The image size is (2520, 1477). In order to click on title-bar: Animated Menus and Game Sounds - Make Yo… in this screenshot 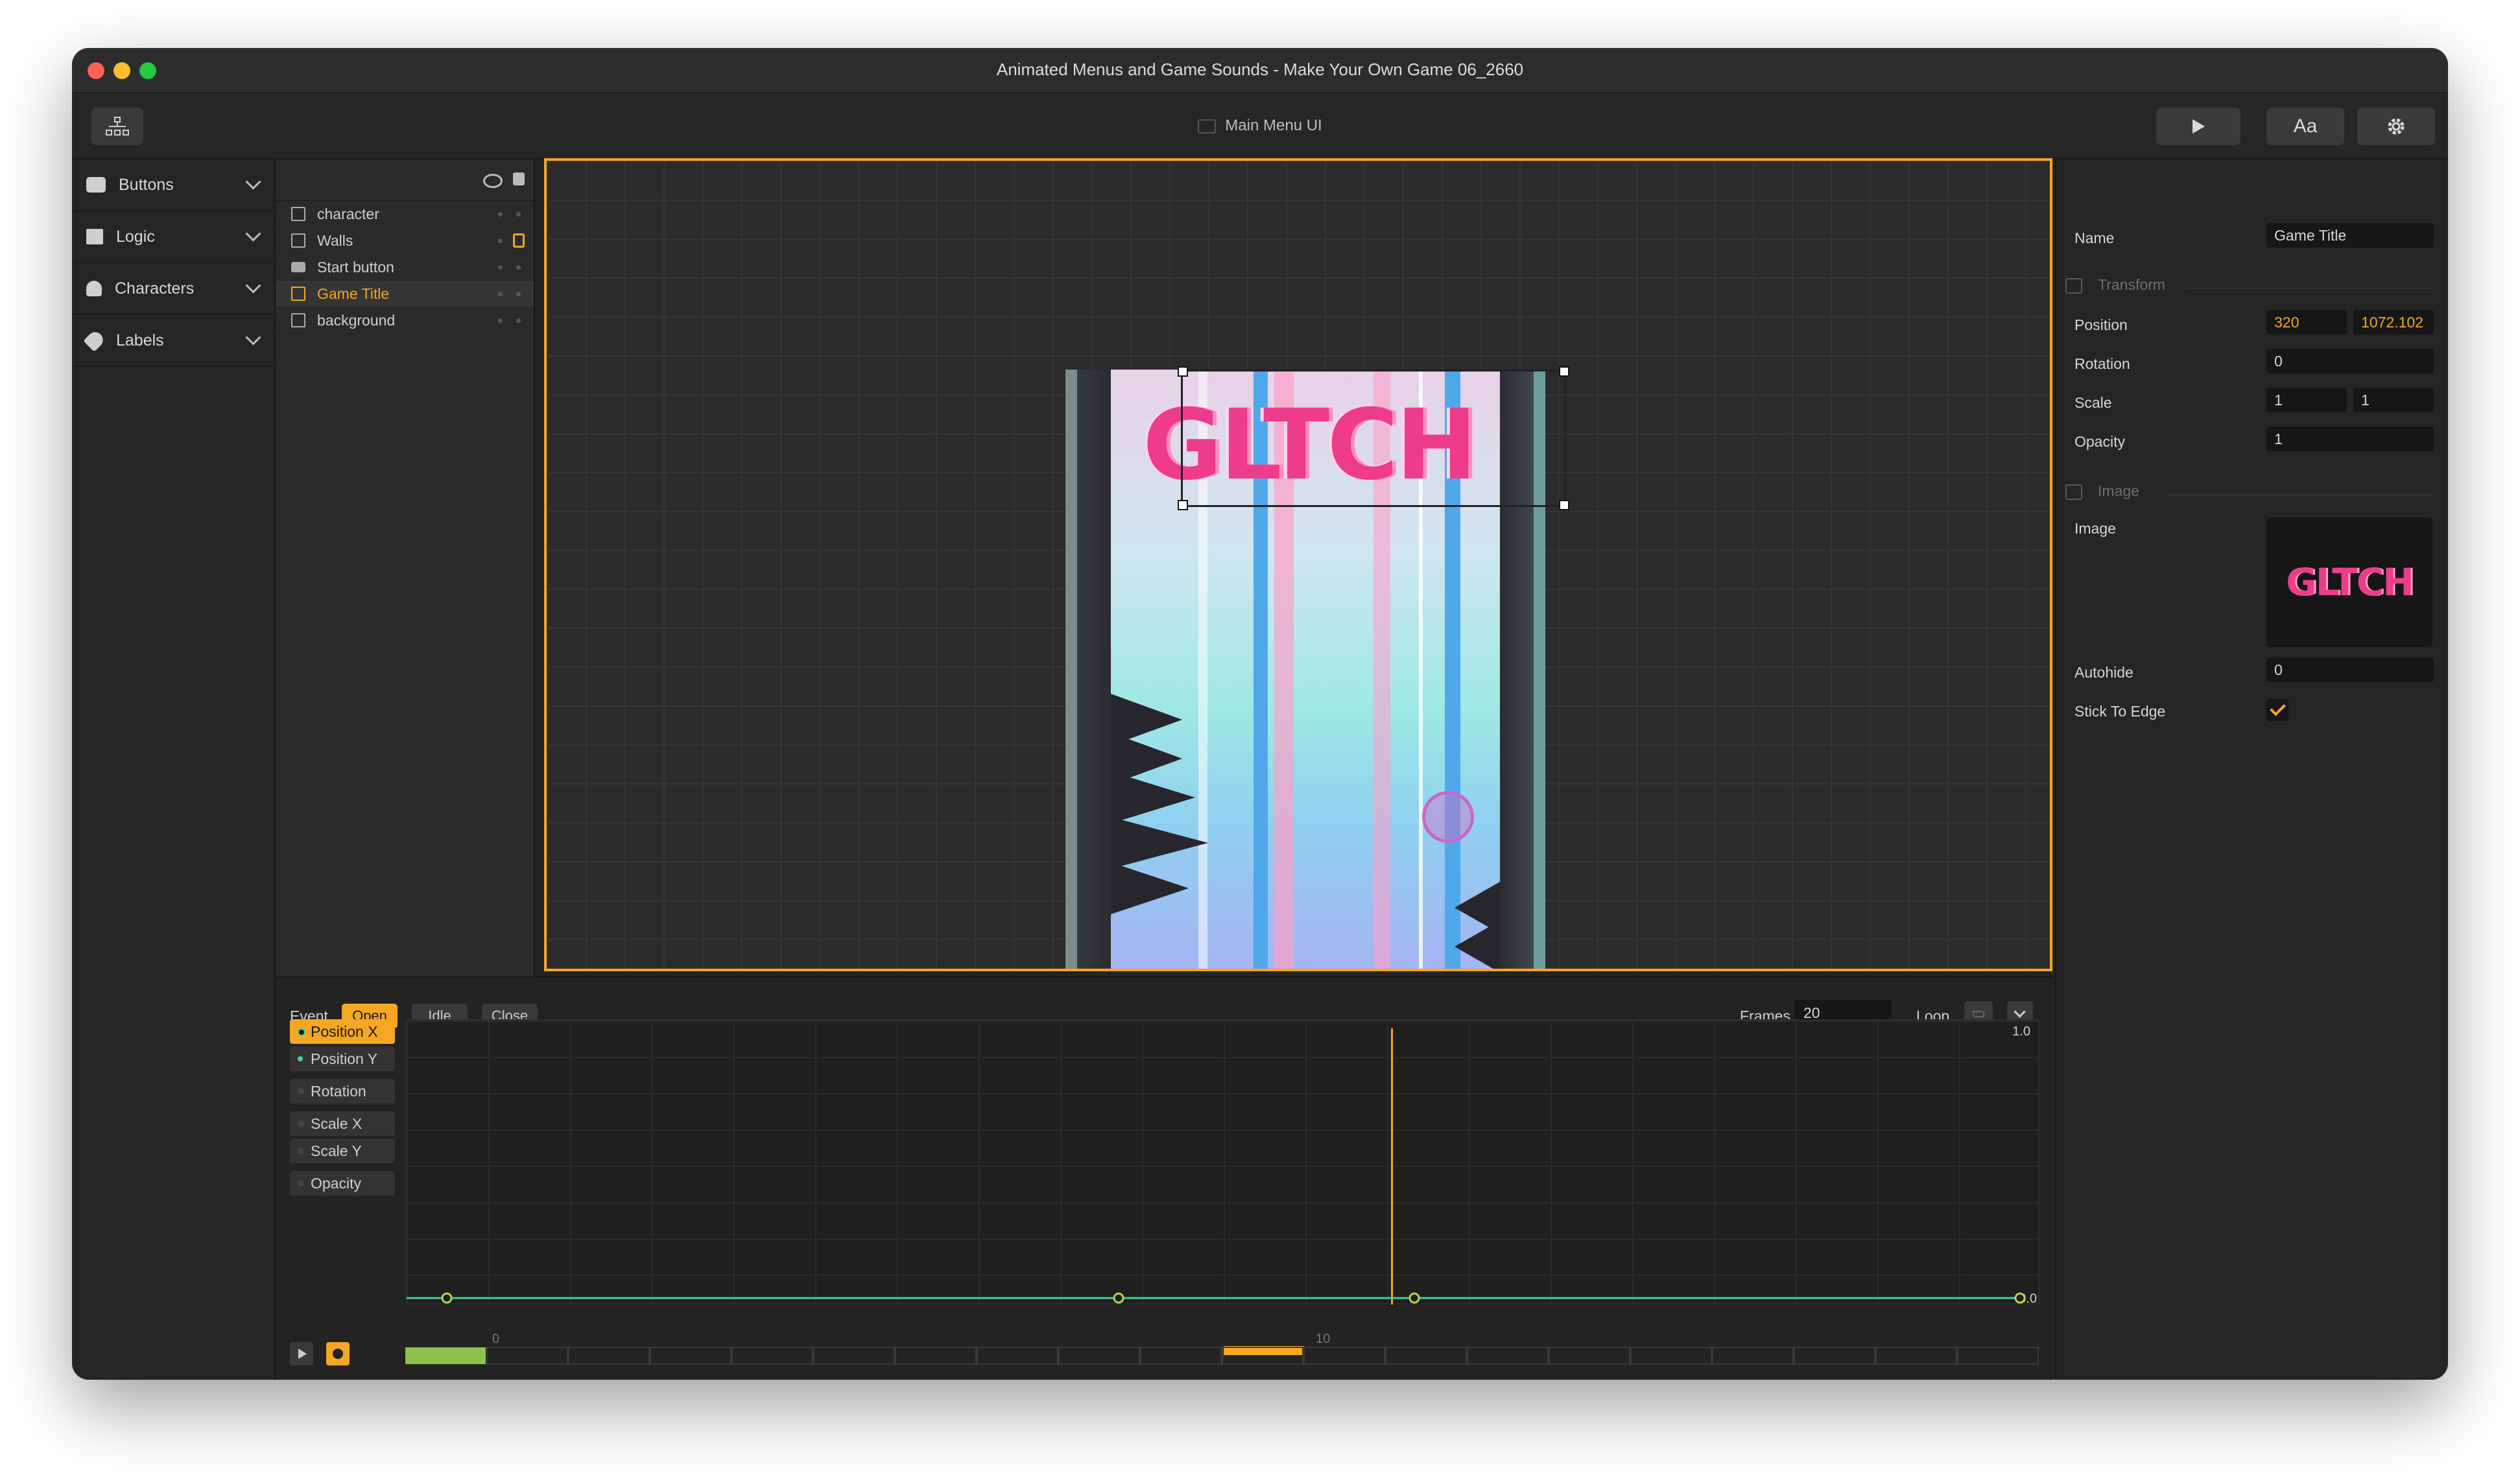, I will do `click(1260, 70)`.